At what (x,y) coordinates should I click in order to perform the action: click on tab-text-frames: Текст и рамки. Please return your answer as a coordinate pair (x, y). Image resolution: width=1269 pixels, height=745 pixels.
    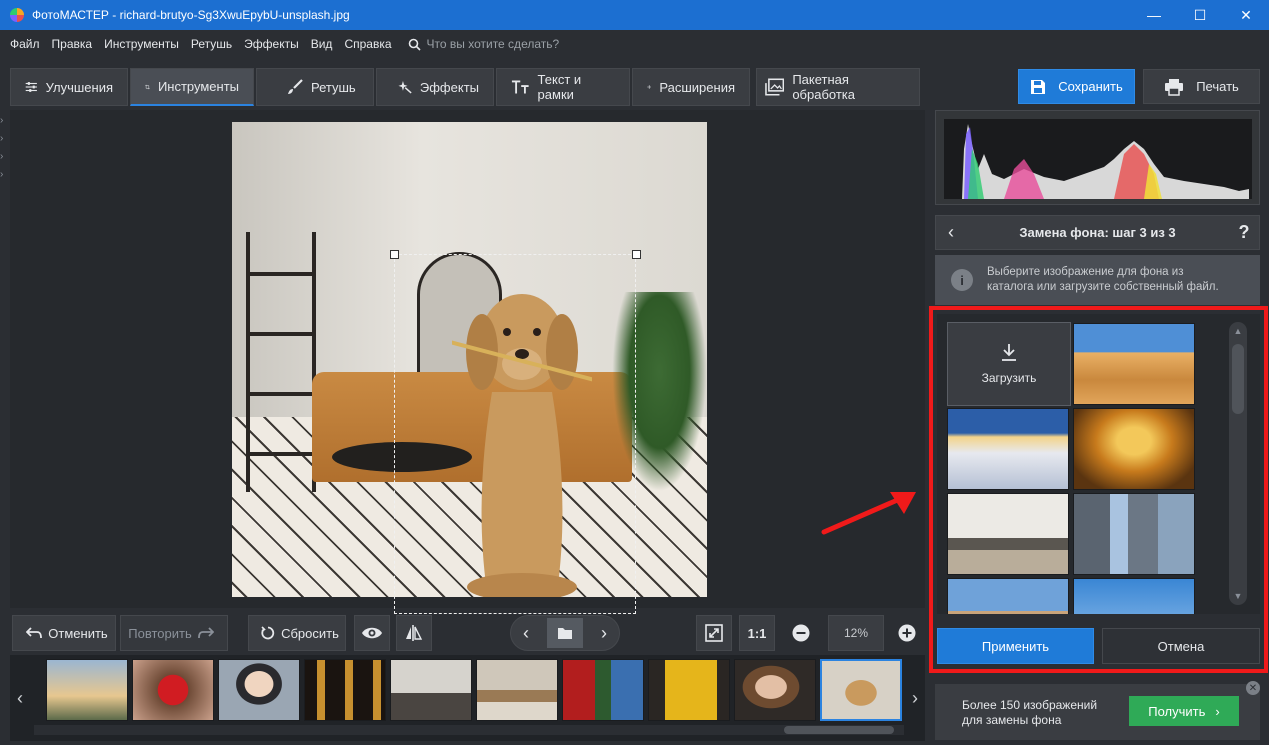
    Looking at the image, I should click on (563, 87).